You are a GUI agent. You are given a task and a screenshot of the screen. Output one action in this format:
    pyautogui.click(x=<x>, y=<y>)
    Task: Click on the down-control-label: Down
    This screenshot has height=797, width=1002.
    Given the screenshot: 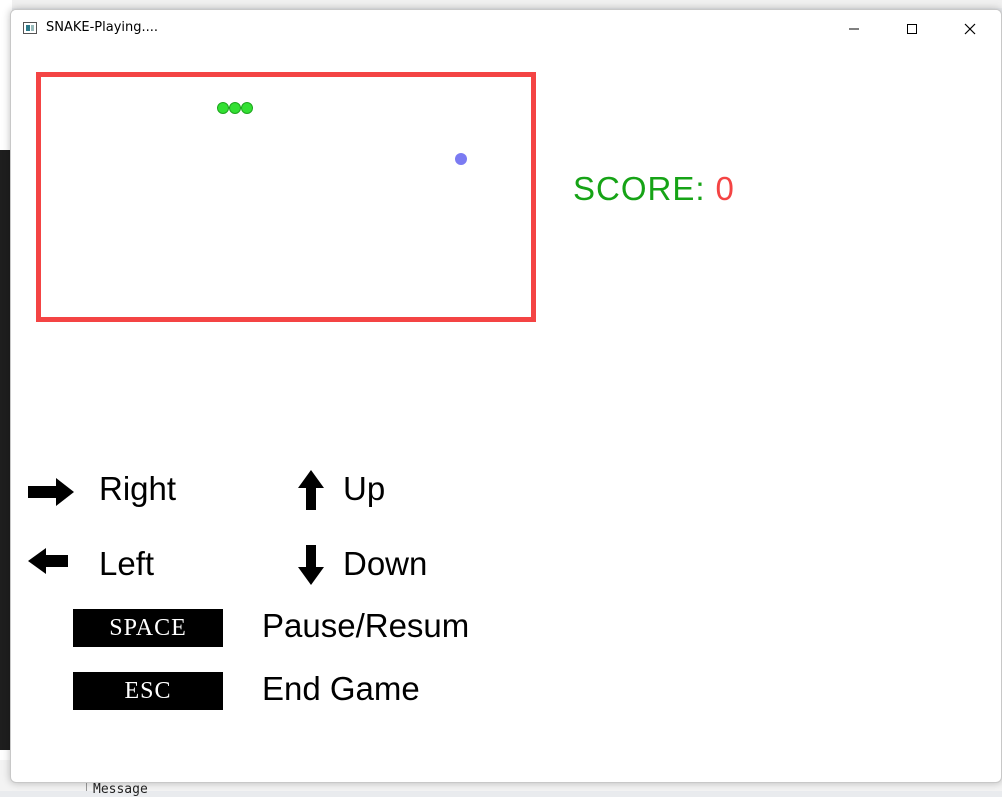 What is the action you would take?
    pyautogui.click(x=385, y=563)
    